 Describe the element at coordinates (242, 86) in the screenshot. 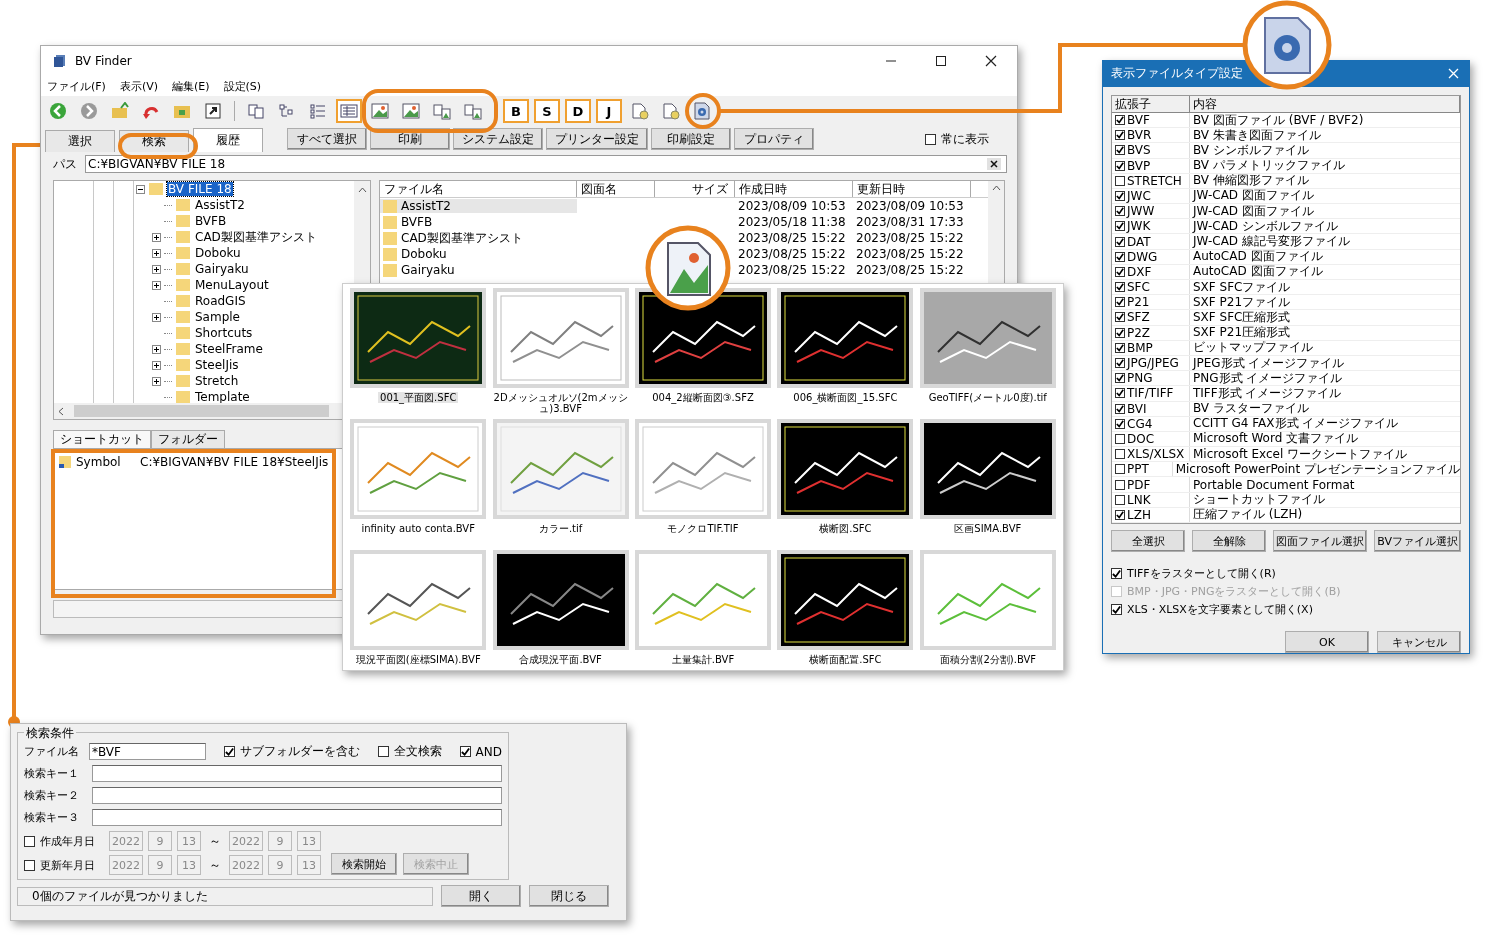

I see `menu-item: 設定(S)` at that location.